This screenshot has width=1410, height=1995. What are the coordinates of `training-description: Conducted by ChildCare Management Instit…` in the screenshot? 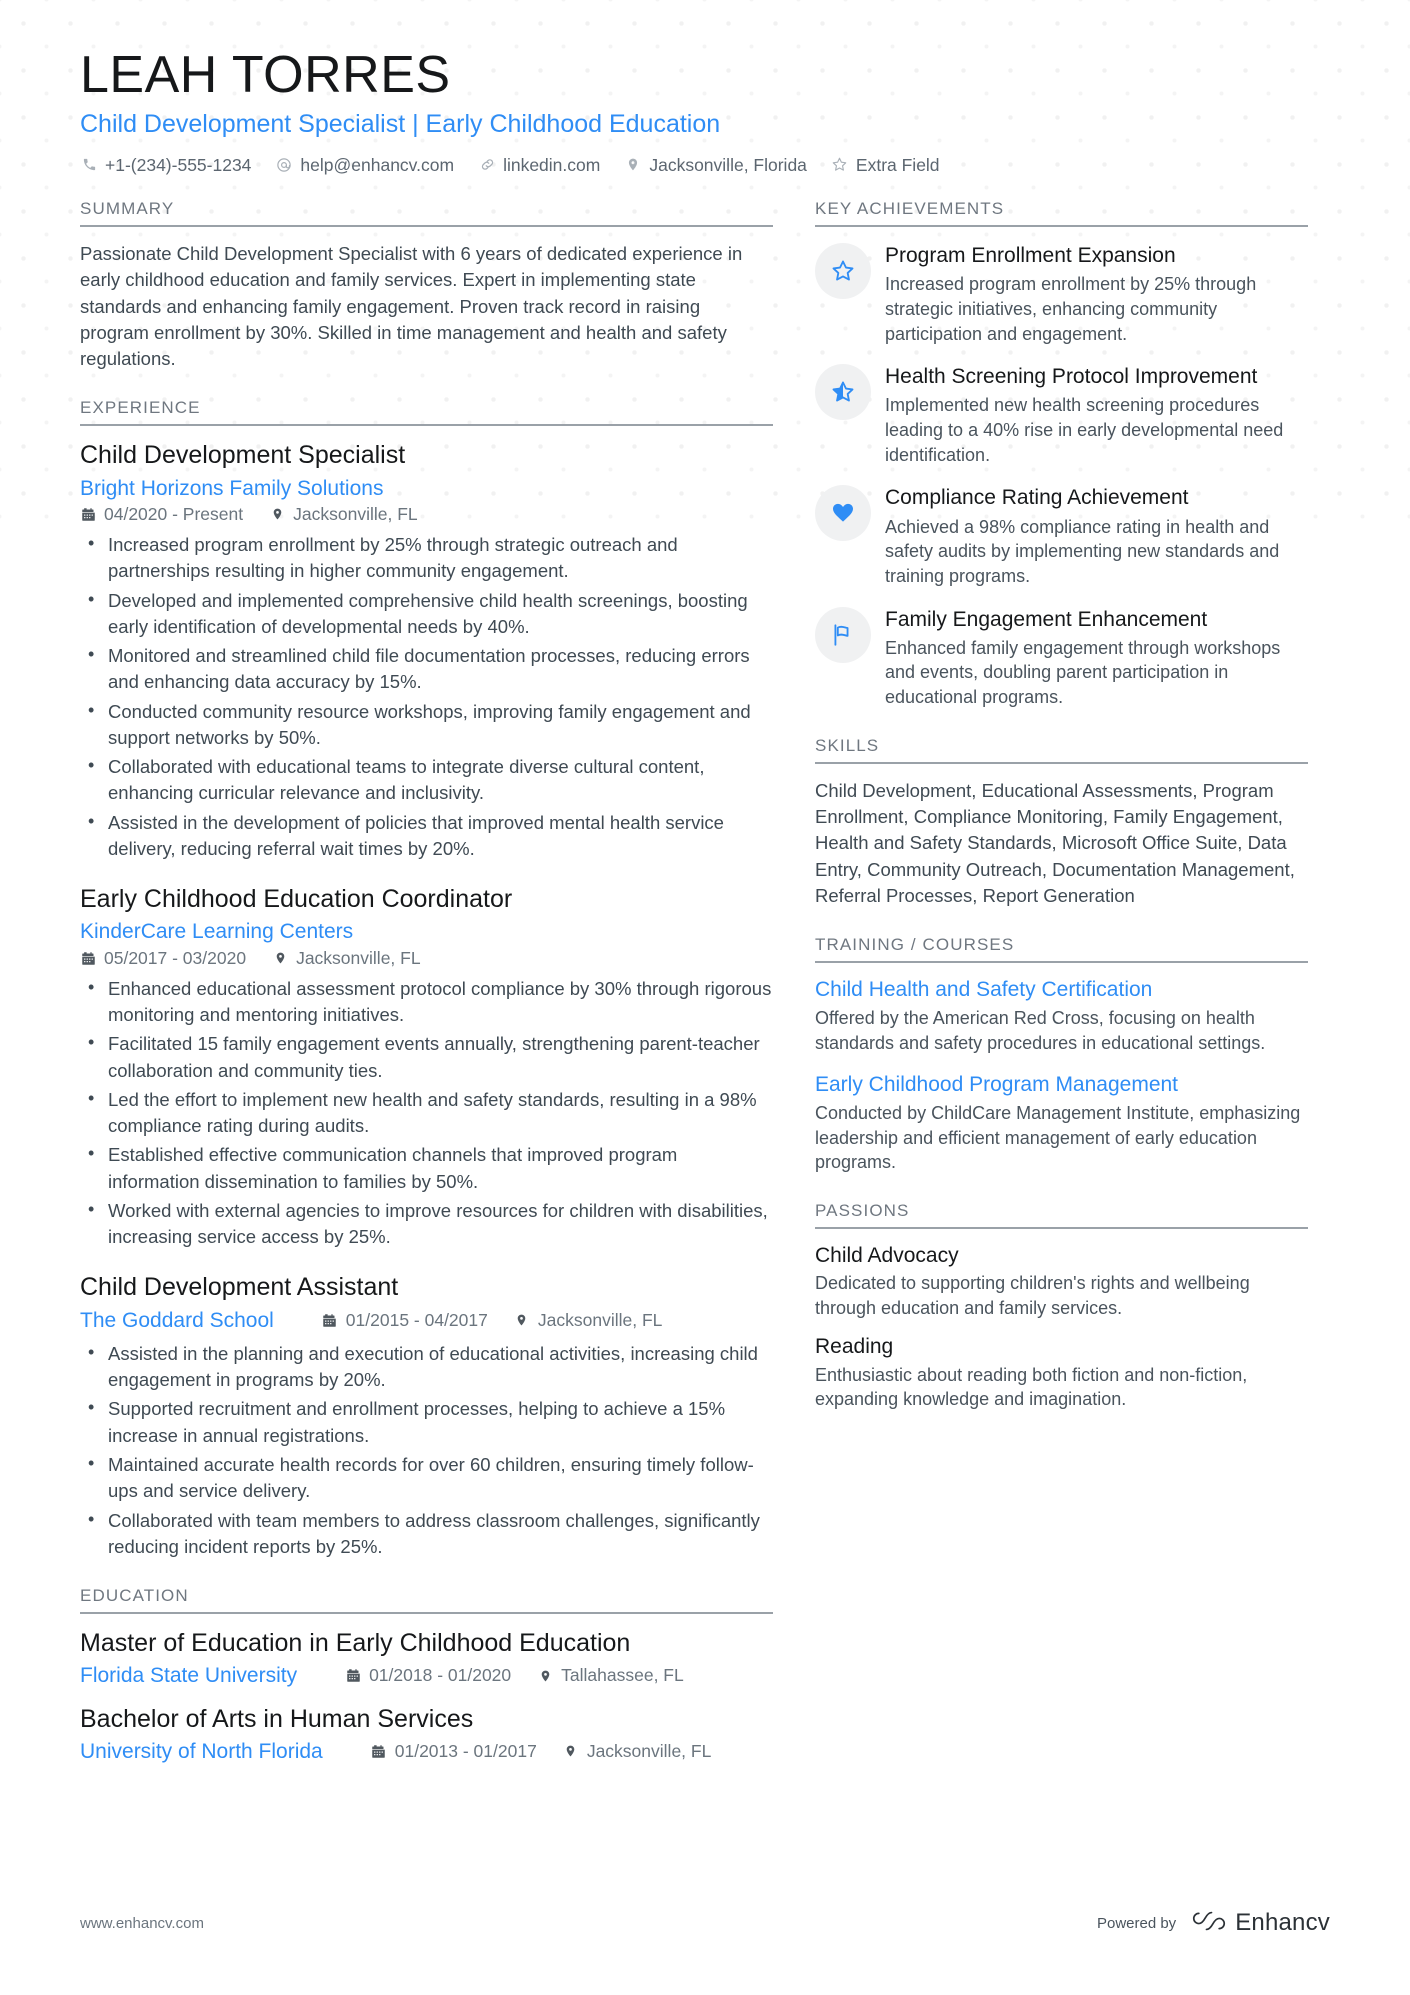 It's located at (1058, 1137).